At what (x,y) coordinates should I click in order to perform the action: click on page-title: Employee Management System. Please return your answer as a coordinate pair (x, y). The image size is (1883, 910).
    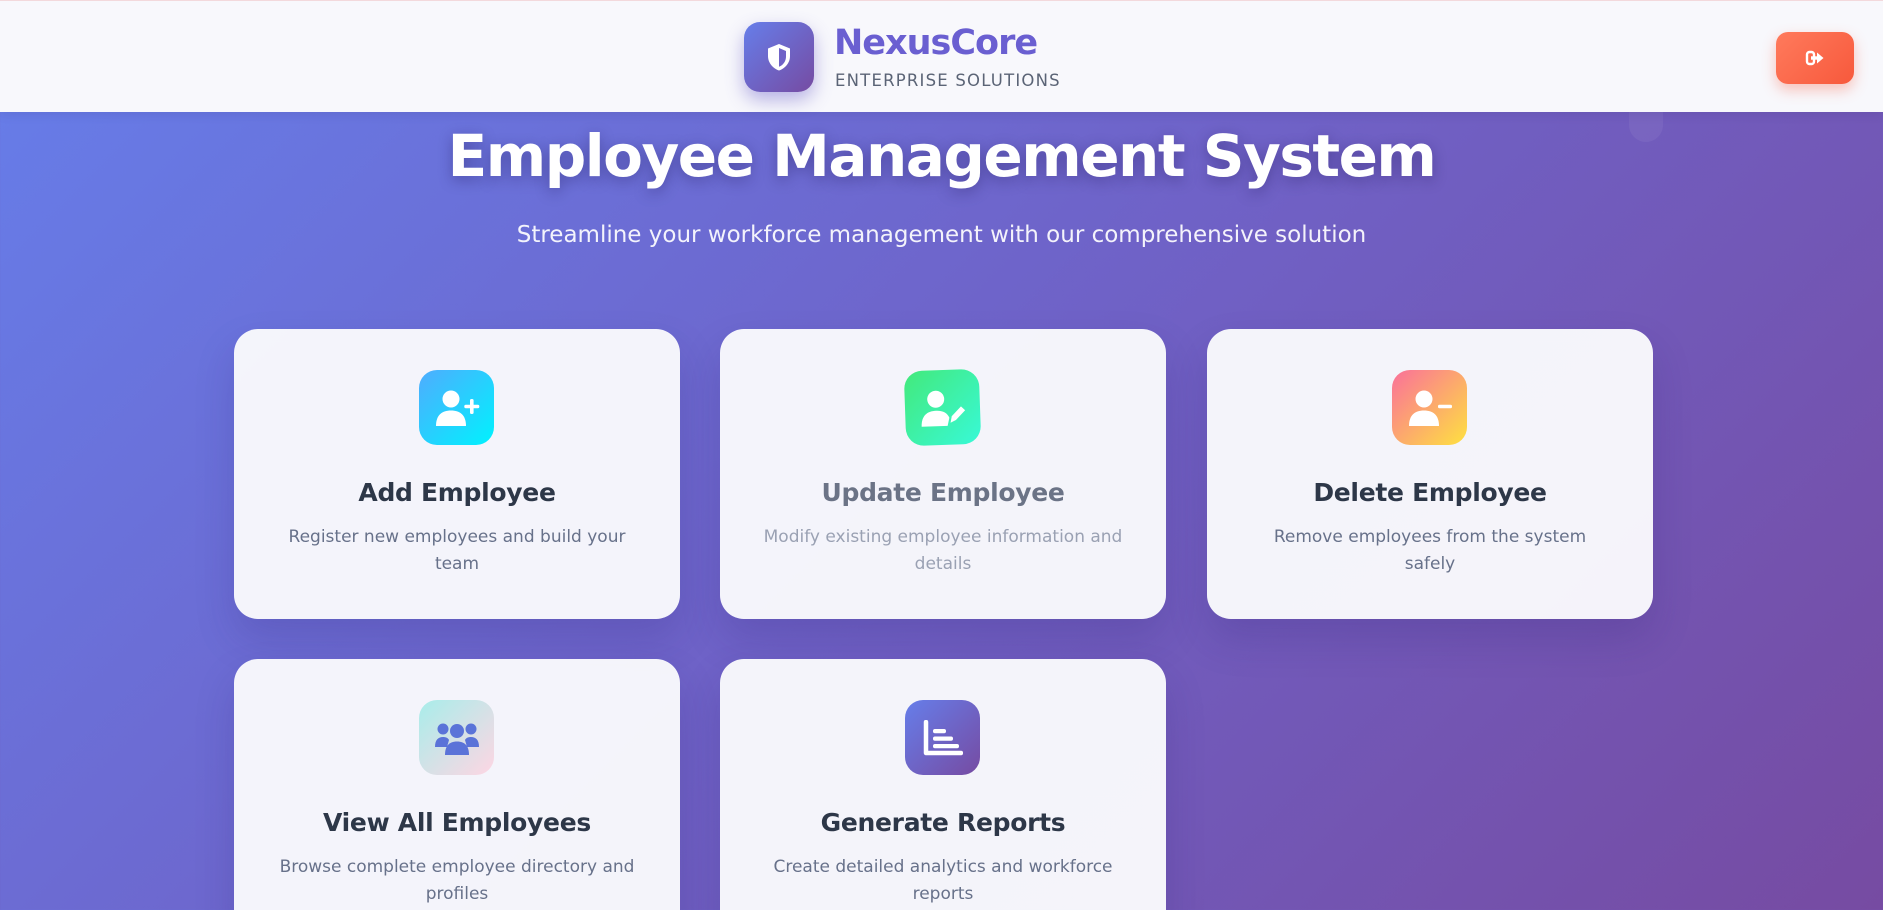
    Looking at the image, I should click on (942, 156).